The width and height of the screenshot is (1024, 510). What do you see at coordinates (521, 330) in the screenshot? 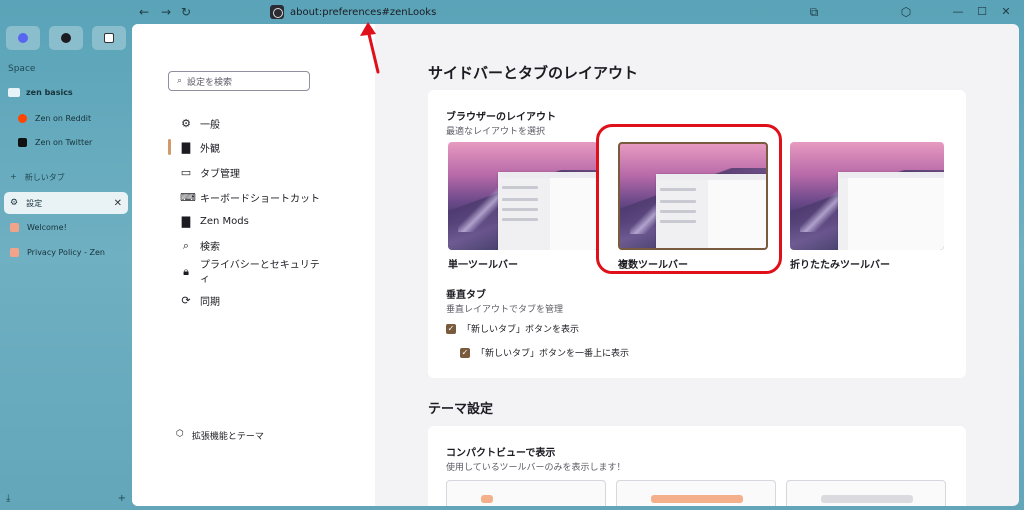
I see `checkbox-label: 「新しいタブ」ボタンを表示` at bounding box center [521, 330].